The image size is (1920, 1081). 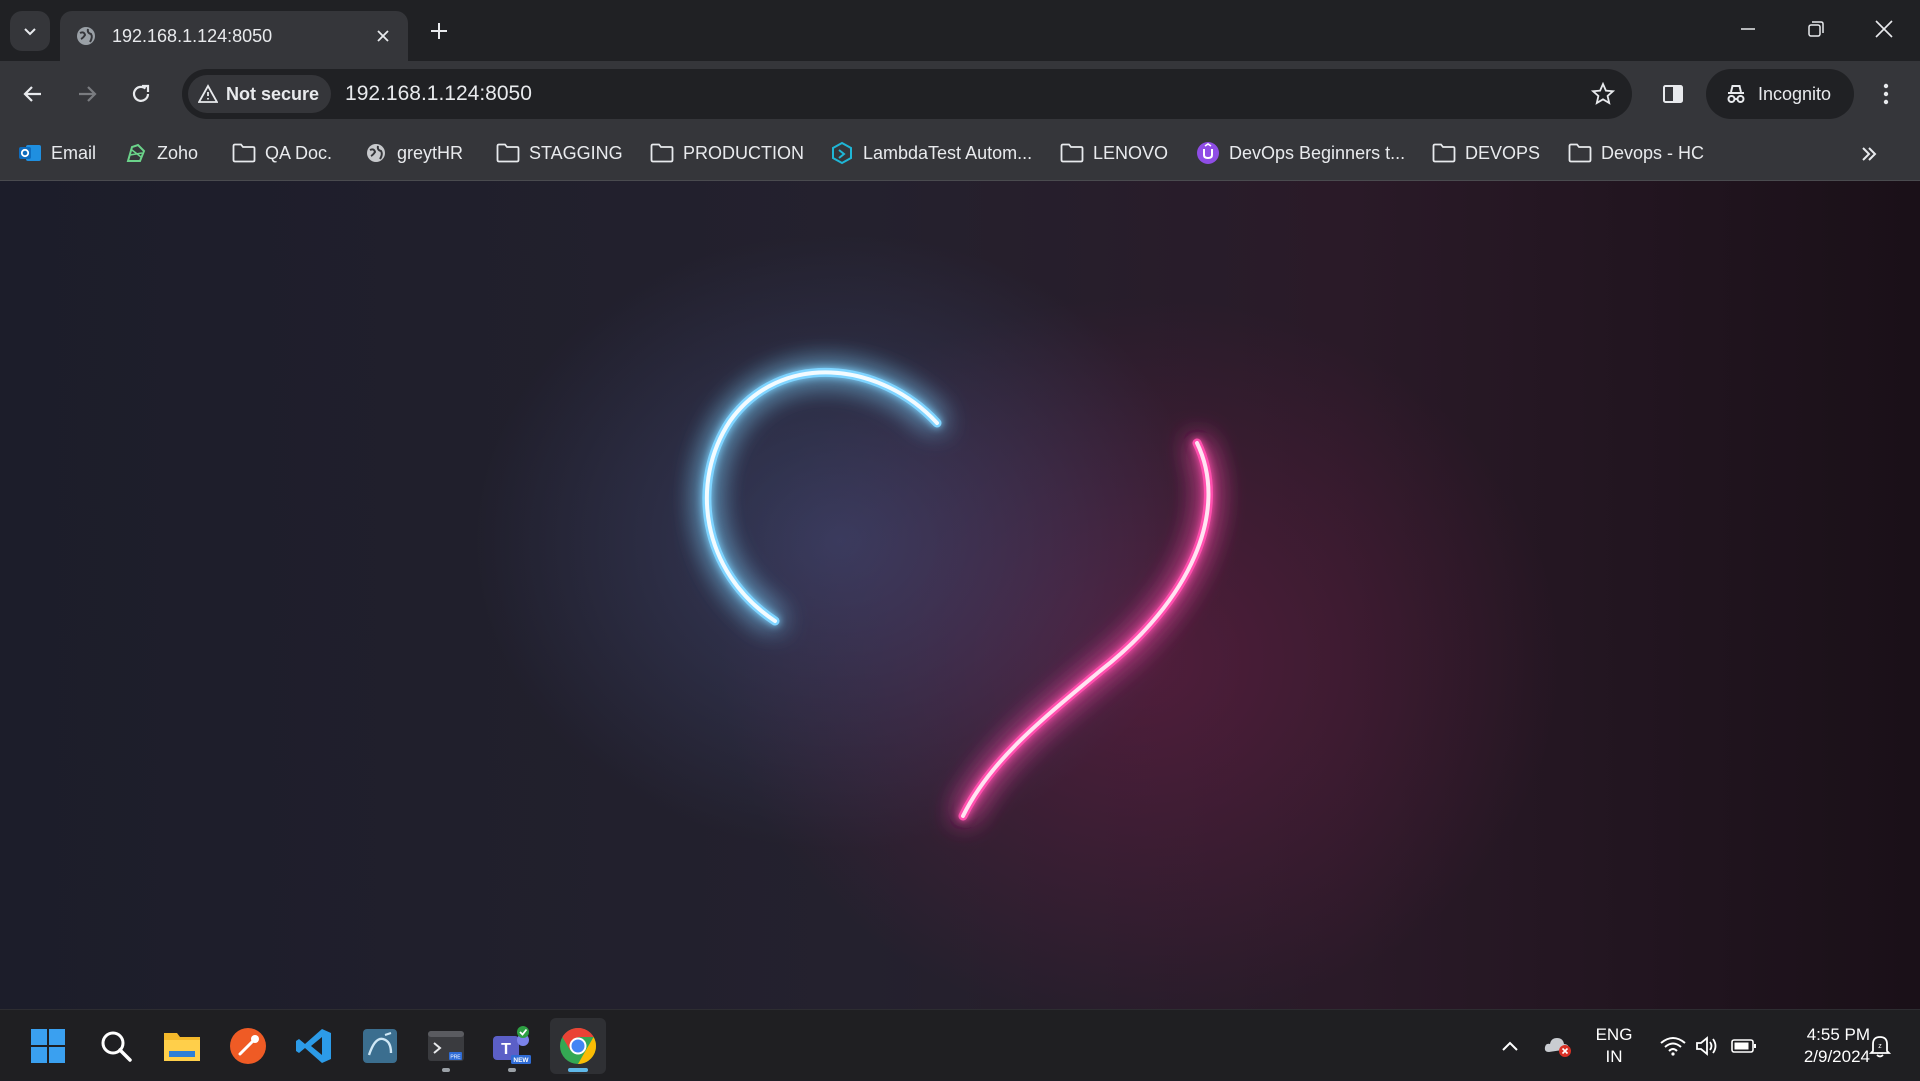 I want to click on incognito-icon, so click(x=1736, y=94).